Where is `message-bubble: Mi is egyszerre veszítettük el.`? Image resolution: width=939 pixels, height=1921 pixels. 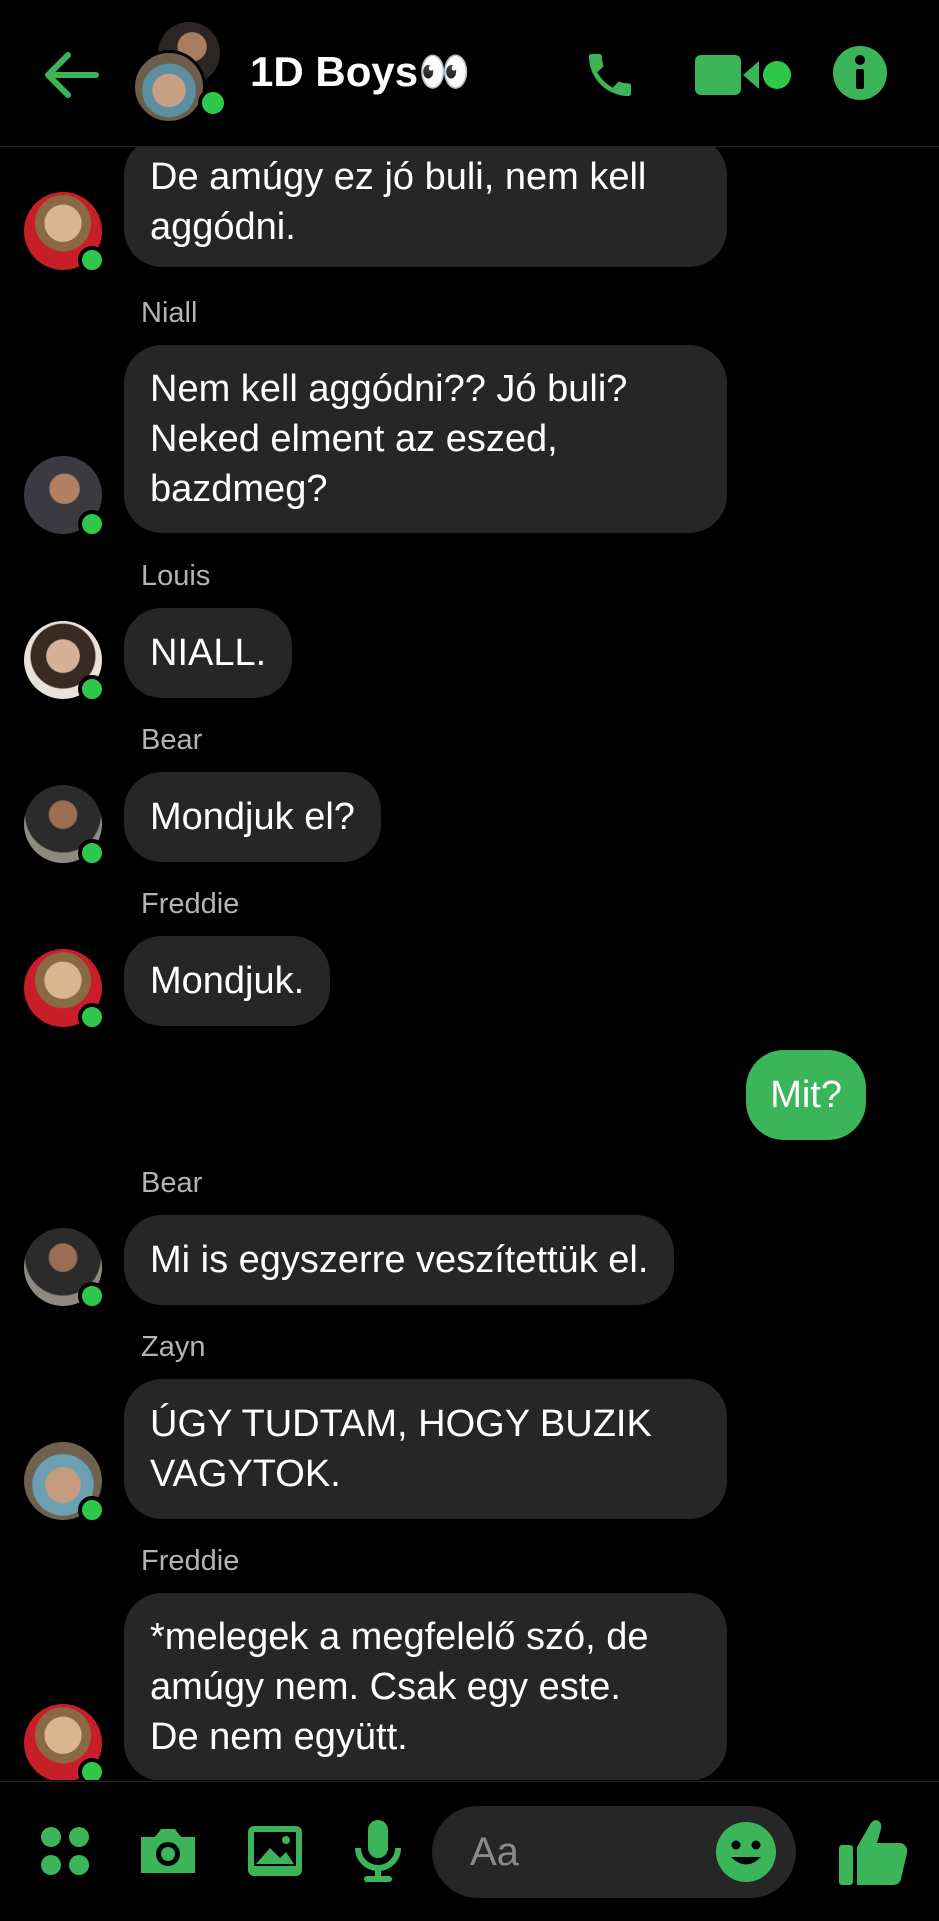
message-bubble: Mi is egyszerre veszítettük el. is located at coordinates (399, 1260).